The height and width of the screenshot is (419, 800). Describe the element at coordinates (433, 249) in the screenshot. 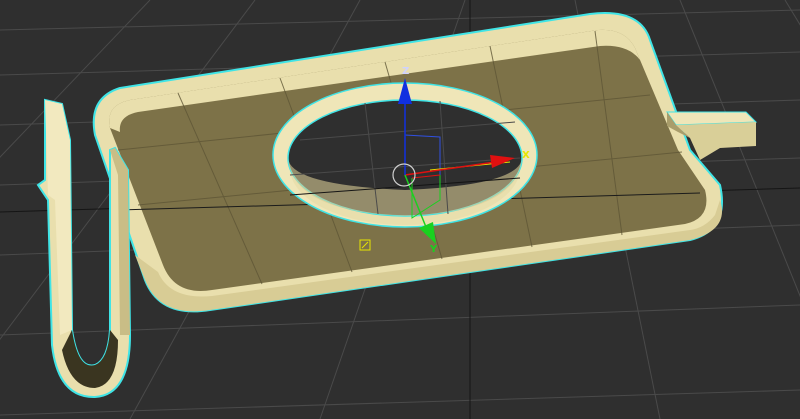

I see `y-axis-label: Y` at that location.